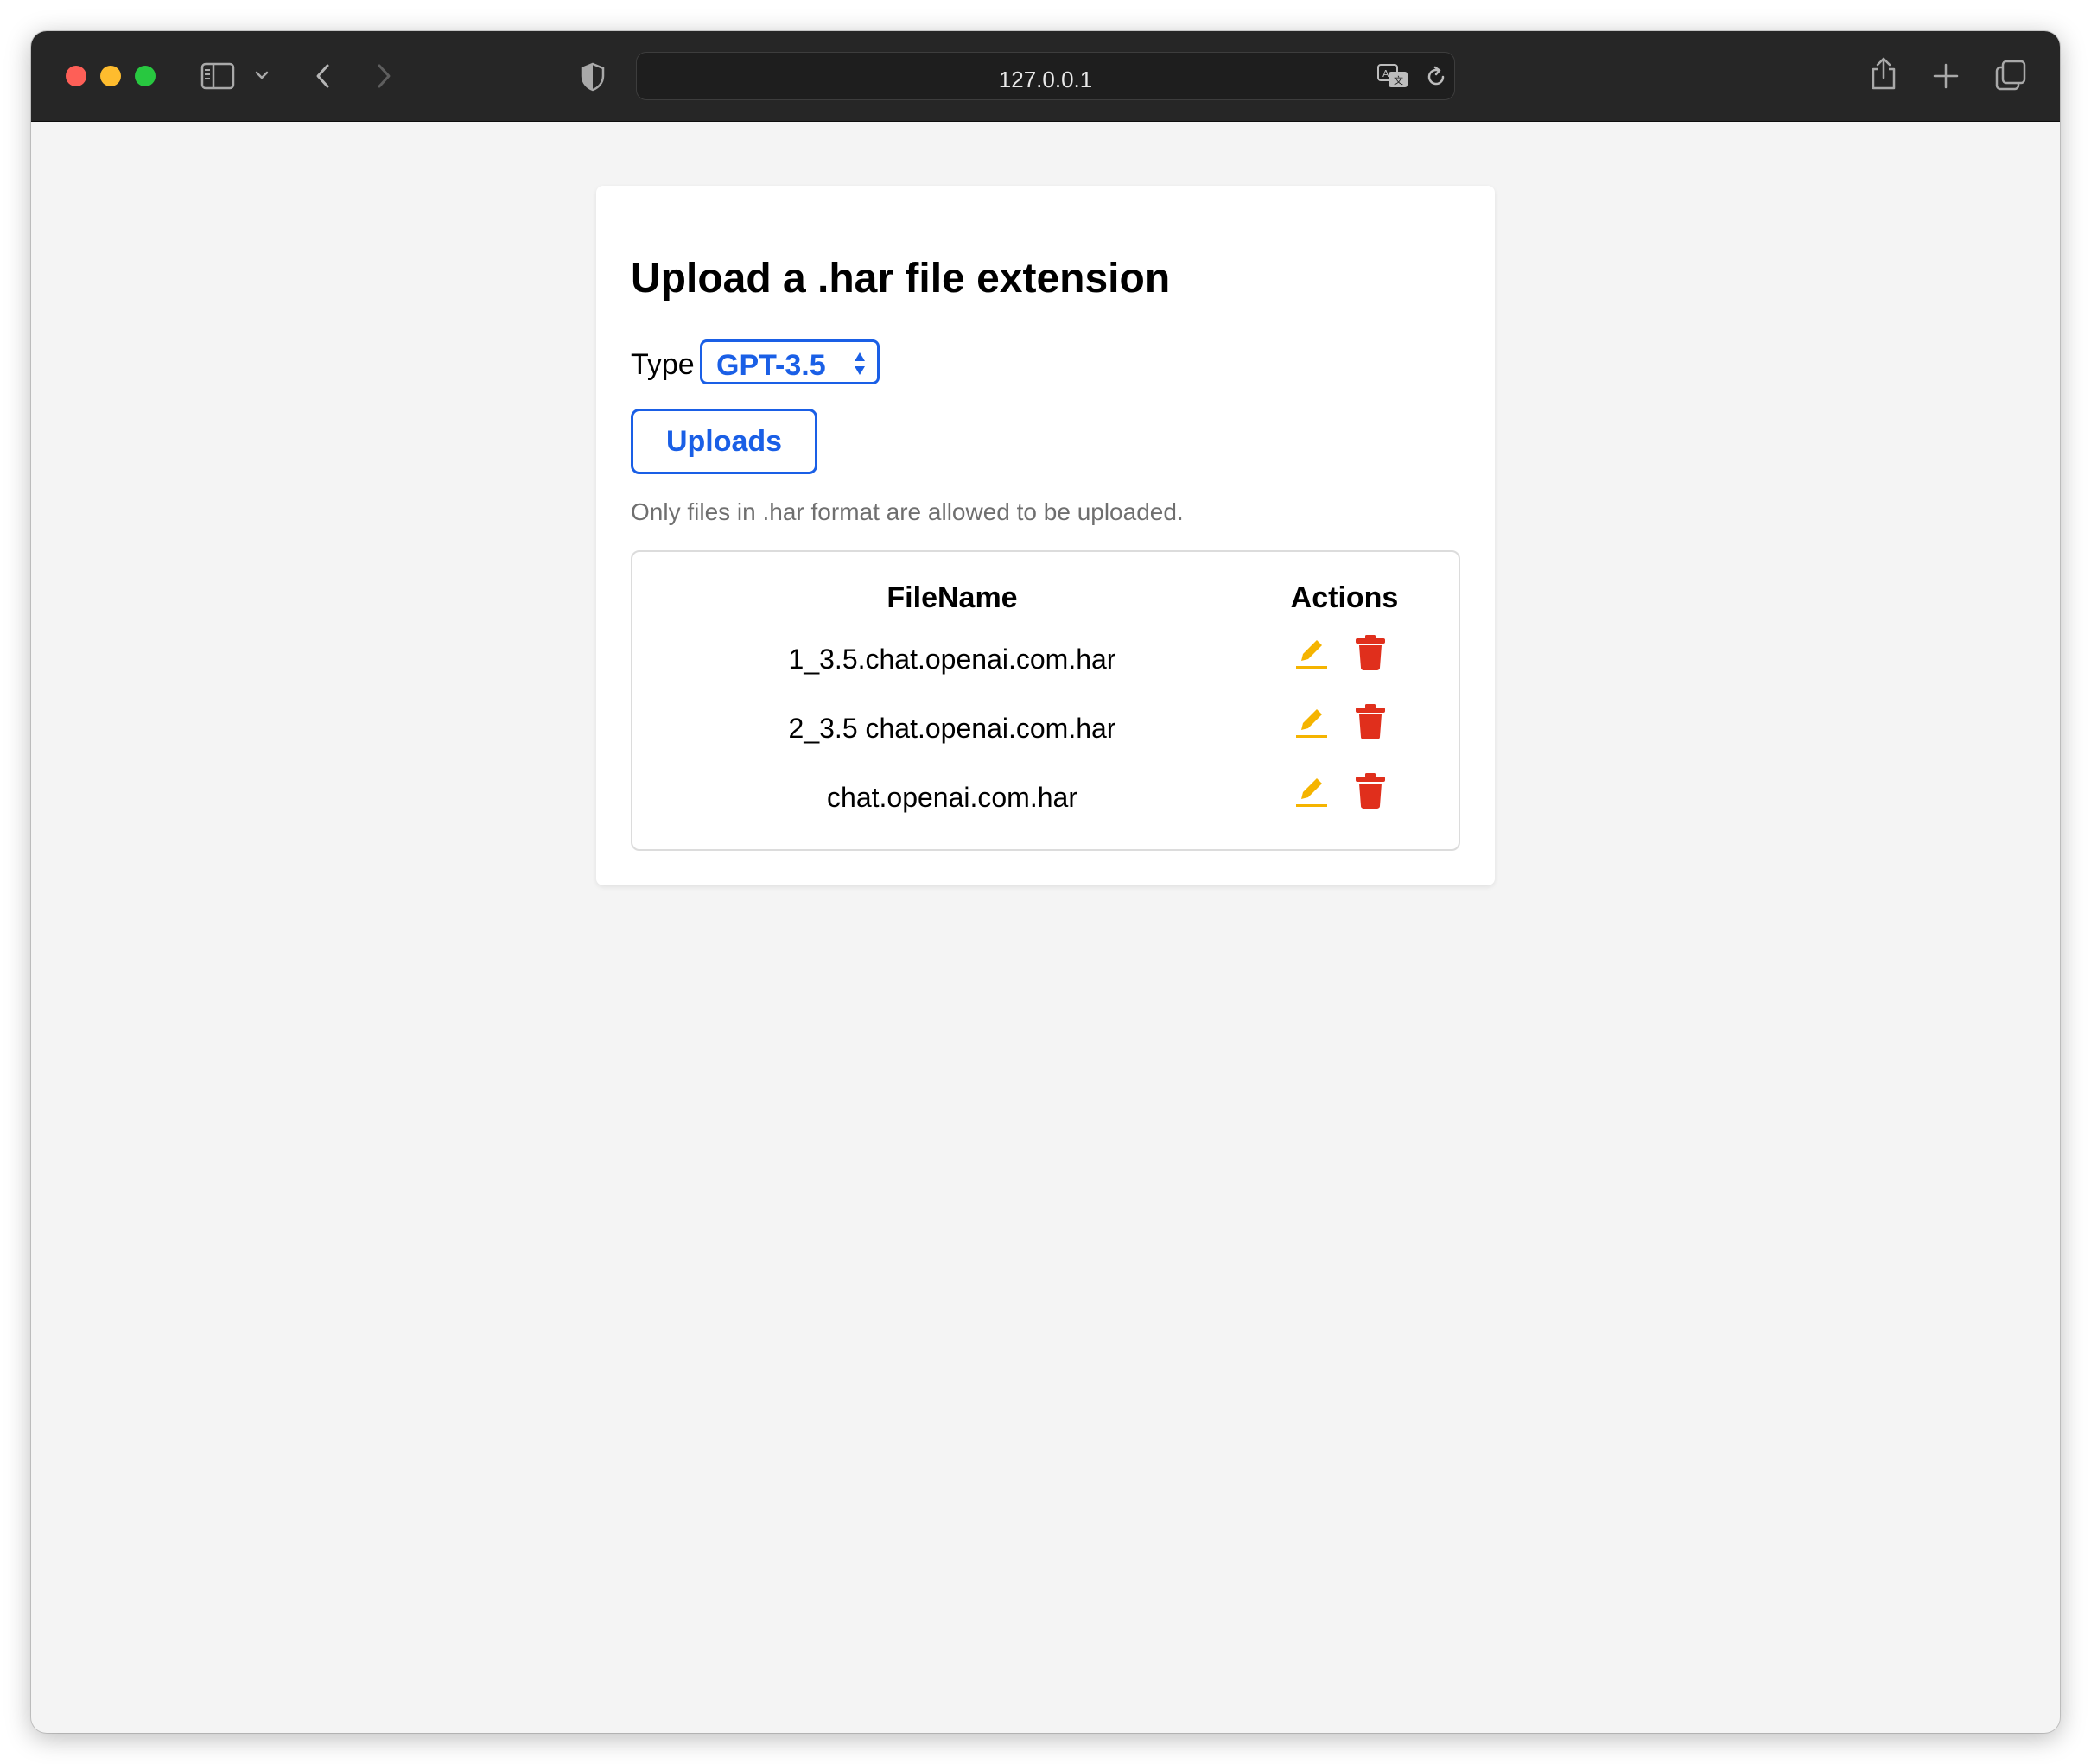  I want to click on close-window-button, so click(76, 76).